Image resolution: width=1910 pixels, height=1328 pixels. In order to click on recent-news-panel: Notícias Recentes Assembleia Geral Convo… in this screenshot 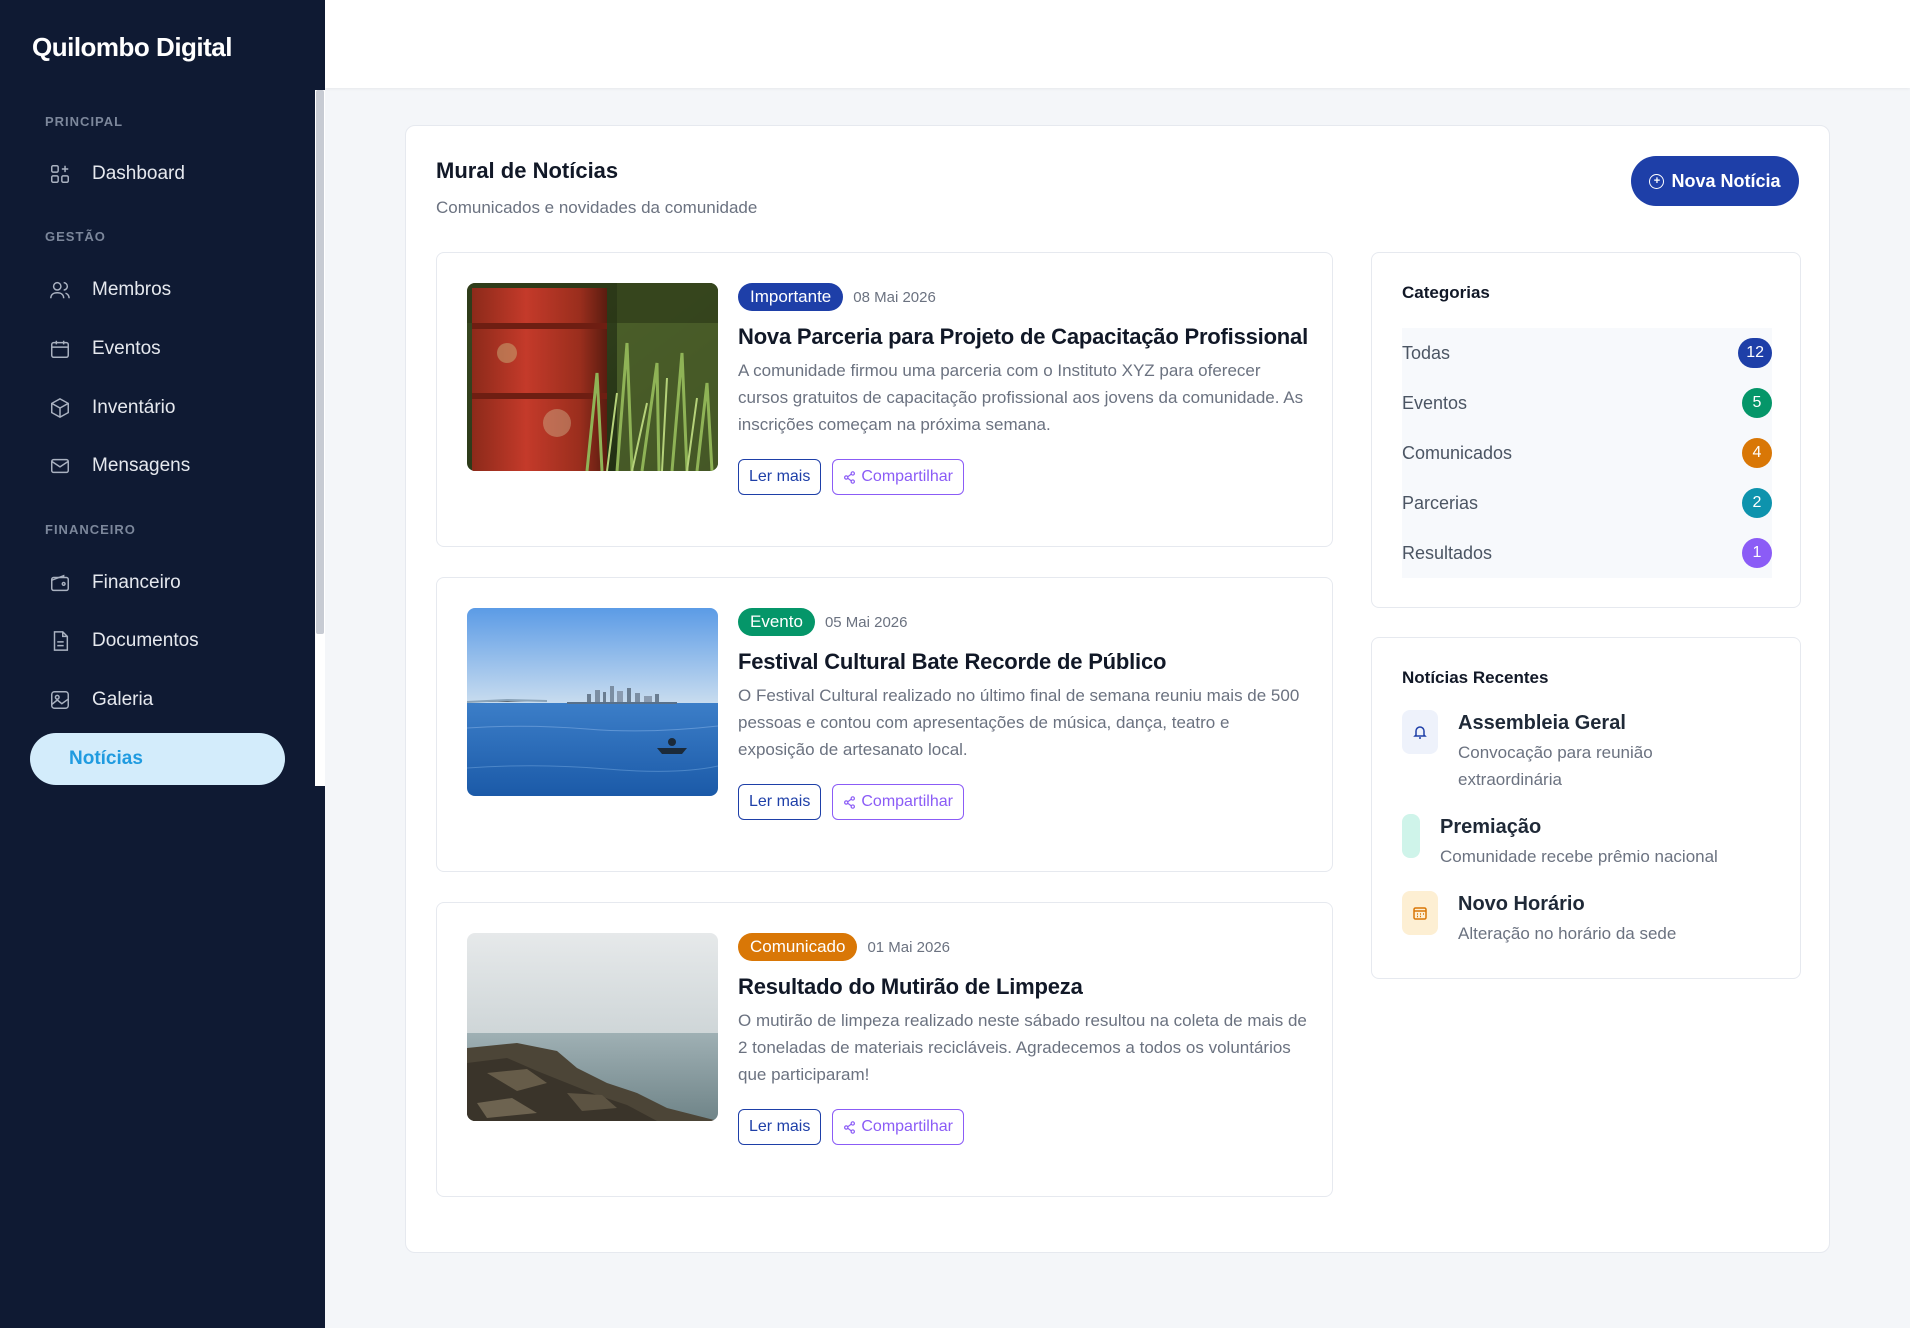, I will do `click(1586, 808)`.